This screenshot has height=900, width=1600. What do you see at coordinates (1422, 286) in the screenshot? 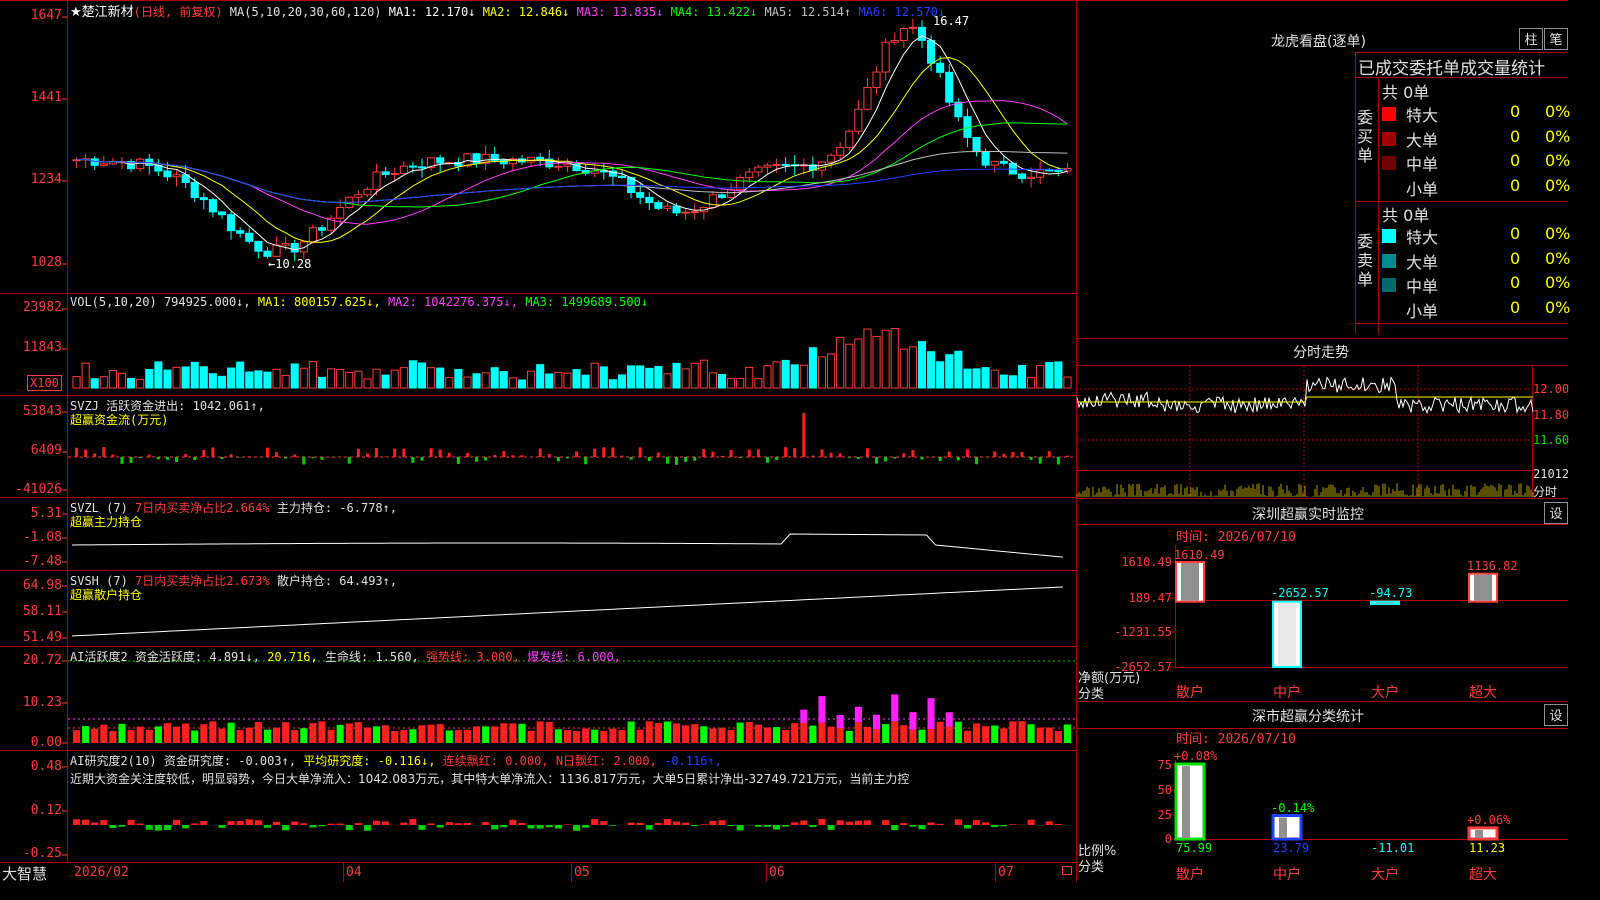
I see `sell-name: 中单` at bounding box center [1422, 286].